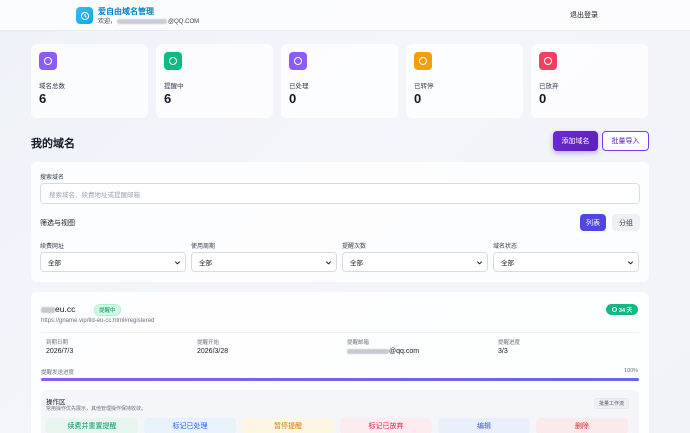  I want to click on domain-name: eu.cc, so click(58, 309).